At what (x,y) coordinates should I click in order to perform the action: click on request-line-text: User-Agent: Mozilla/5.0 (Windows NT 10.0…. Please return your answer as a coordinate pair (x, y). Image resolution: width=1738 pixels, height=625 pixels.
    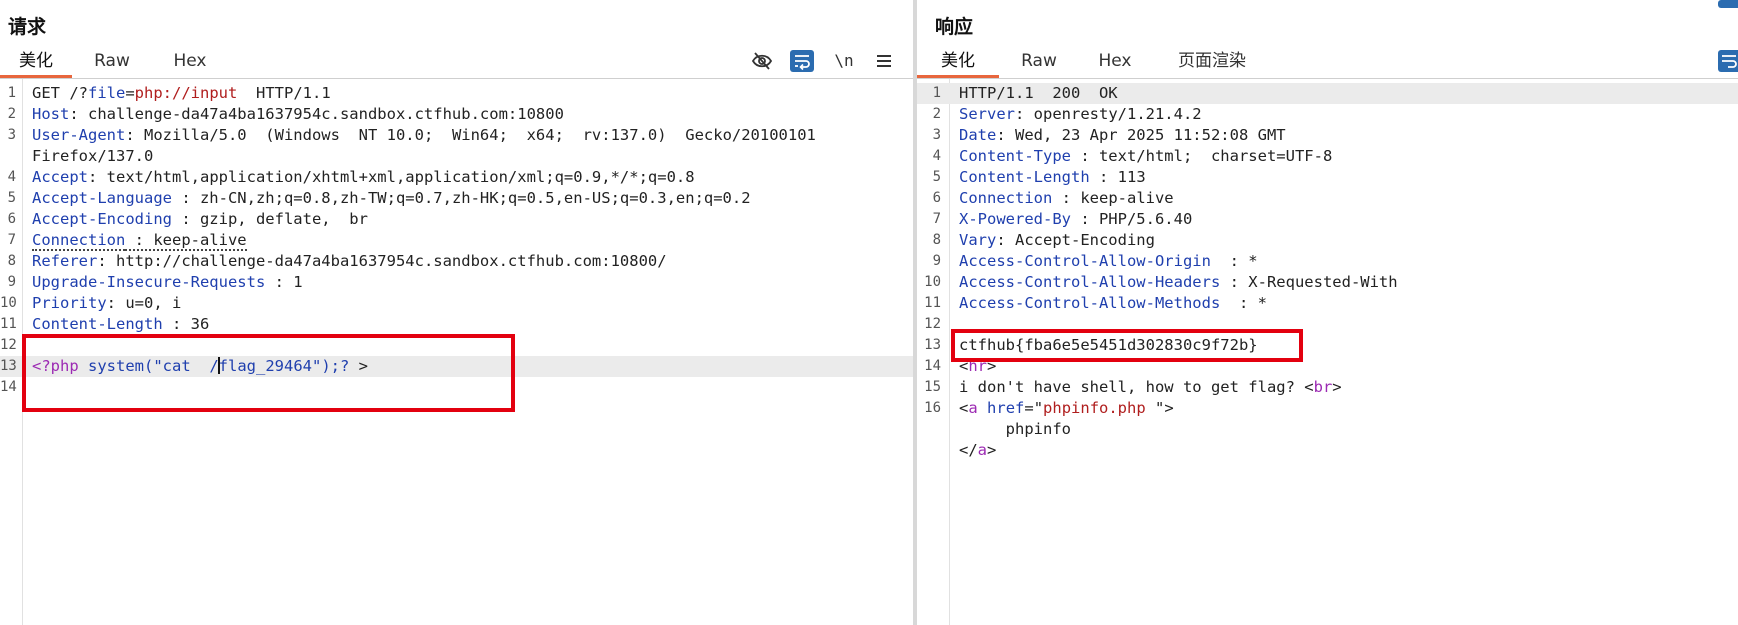
    Looking at the image, I should click on (424, 135).